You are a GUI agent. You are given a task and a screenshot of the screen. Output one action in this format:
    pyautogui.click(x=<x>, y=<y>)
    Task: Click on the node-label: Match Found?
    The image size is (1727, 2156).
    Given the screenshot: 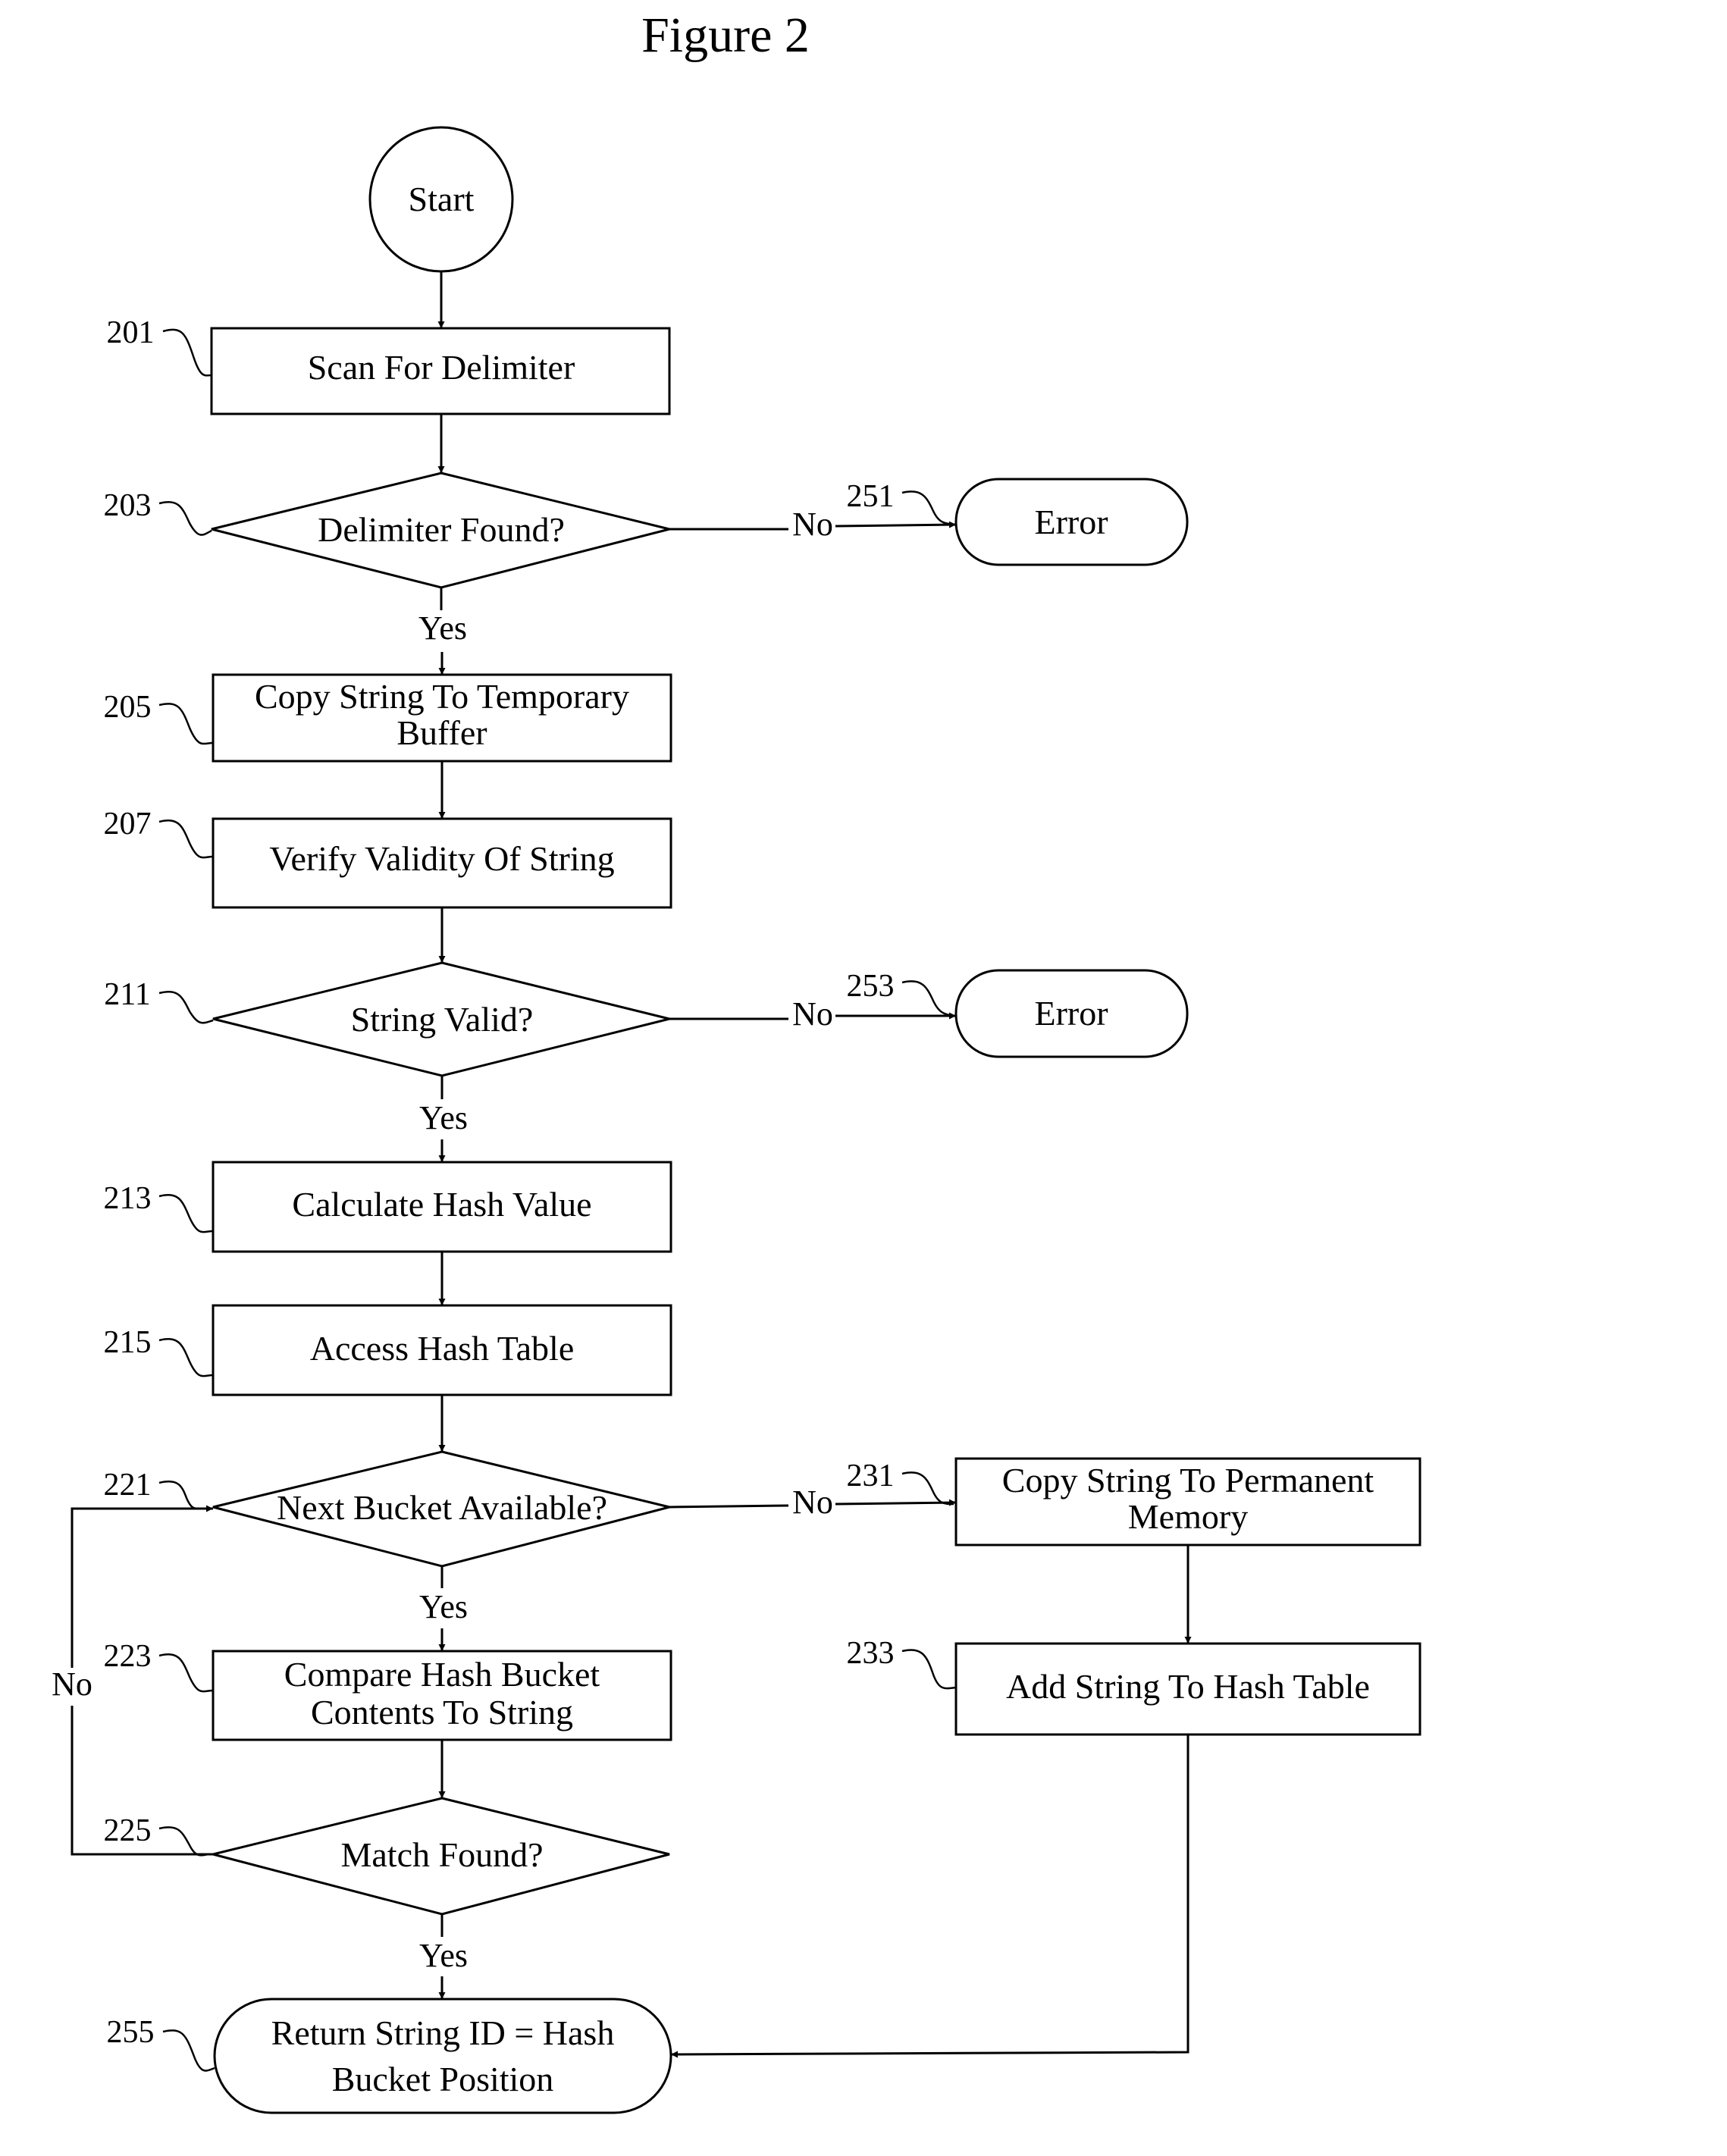 What is the action you would take?
    pyautogui.click(x=441, y=1854)
    